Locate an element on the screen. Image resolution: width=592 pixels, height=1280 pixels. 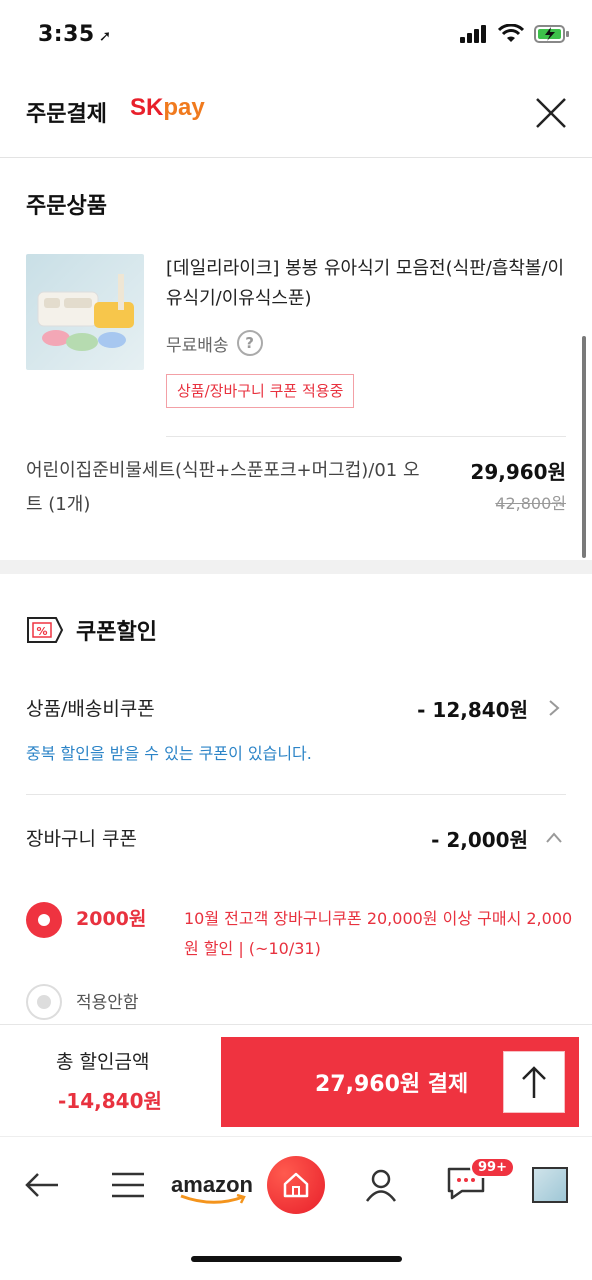
checkout-footer: 총 할인금액 -14,840원 27,960원 결제 is located at coordinates (296, 1080).